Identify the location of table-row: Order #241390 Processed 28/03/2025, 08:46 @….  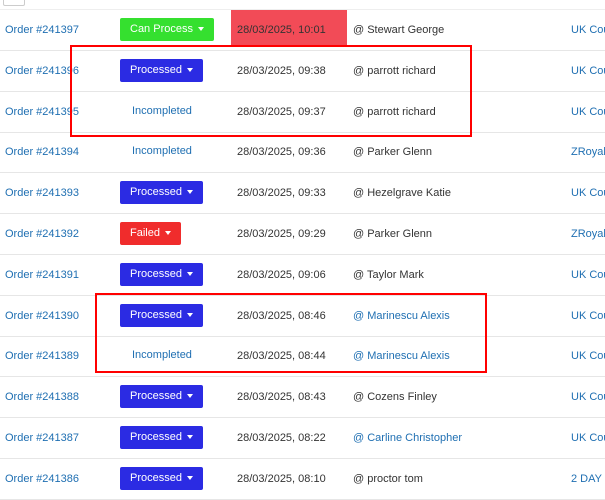
(302, 316).